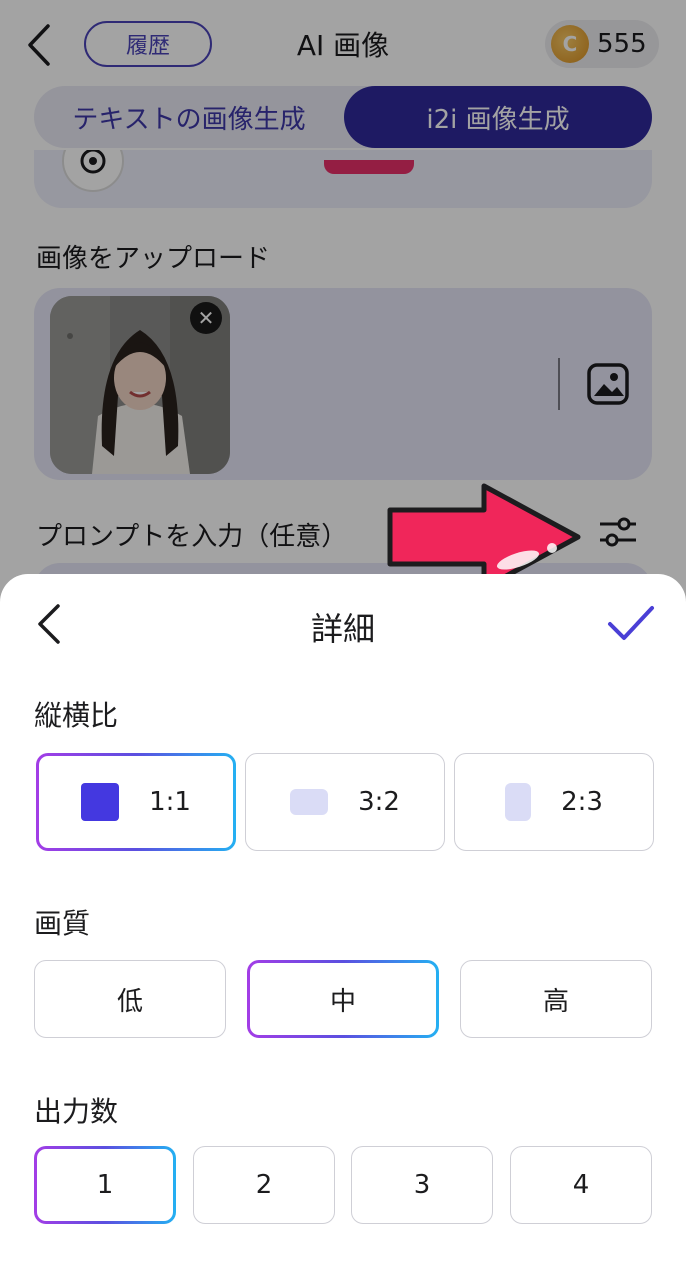  What do you see at coordinates (342, 629) in the screenshot?
I see `sheet-title: 詳細` at bounding box center [342, 629].